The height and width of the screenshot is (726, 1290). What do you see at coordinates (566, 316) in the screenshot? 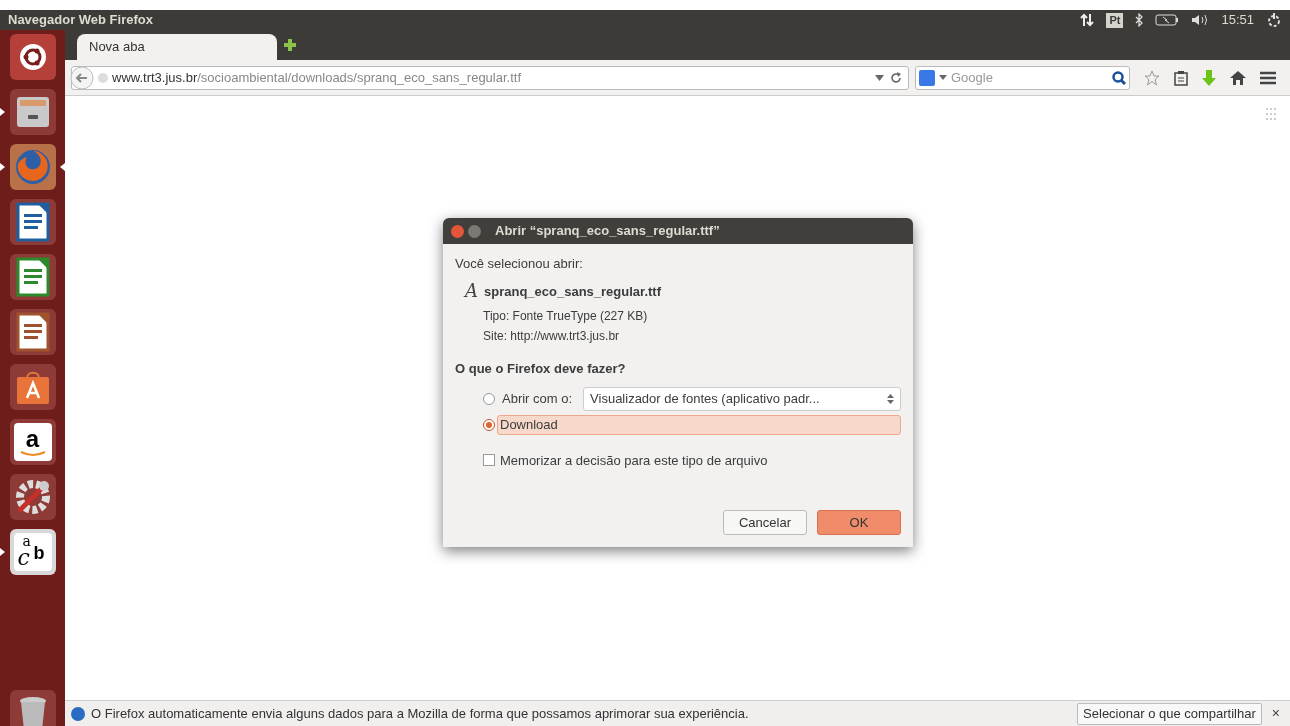
I see `file-type: Tipo: Fonte TrueType (227 KB)` at bounding box center [566, 316].